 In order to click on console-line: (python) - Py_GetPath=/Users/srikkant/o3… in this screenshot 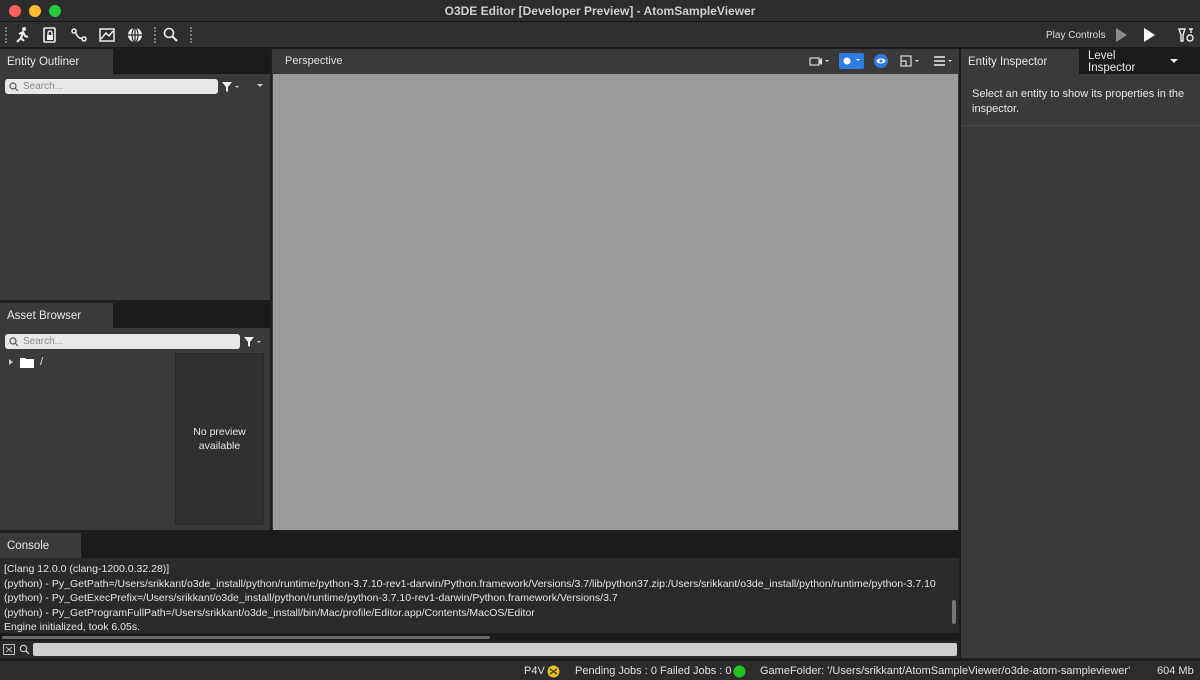, I will do `click(470, 583)`.